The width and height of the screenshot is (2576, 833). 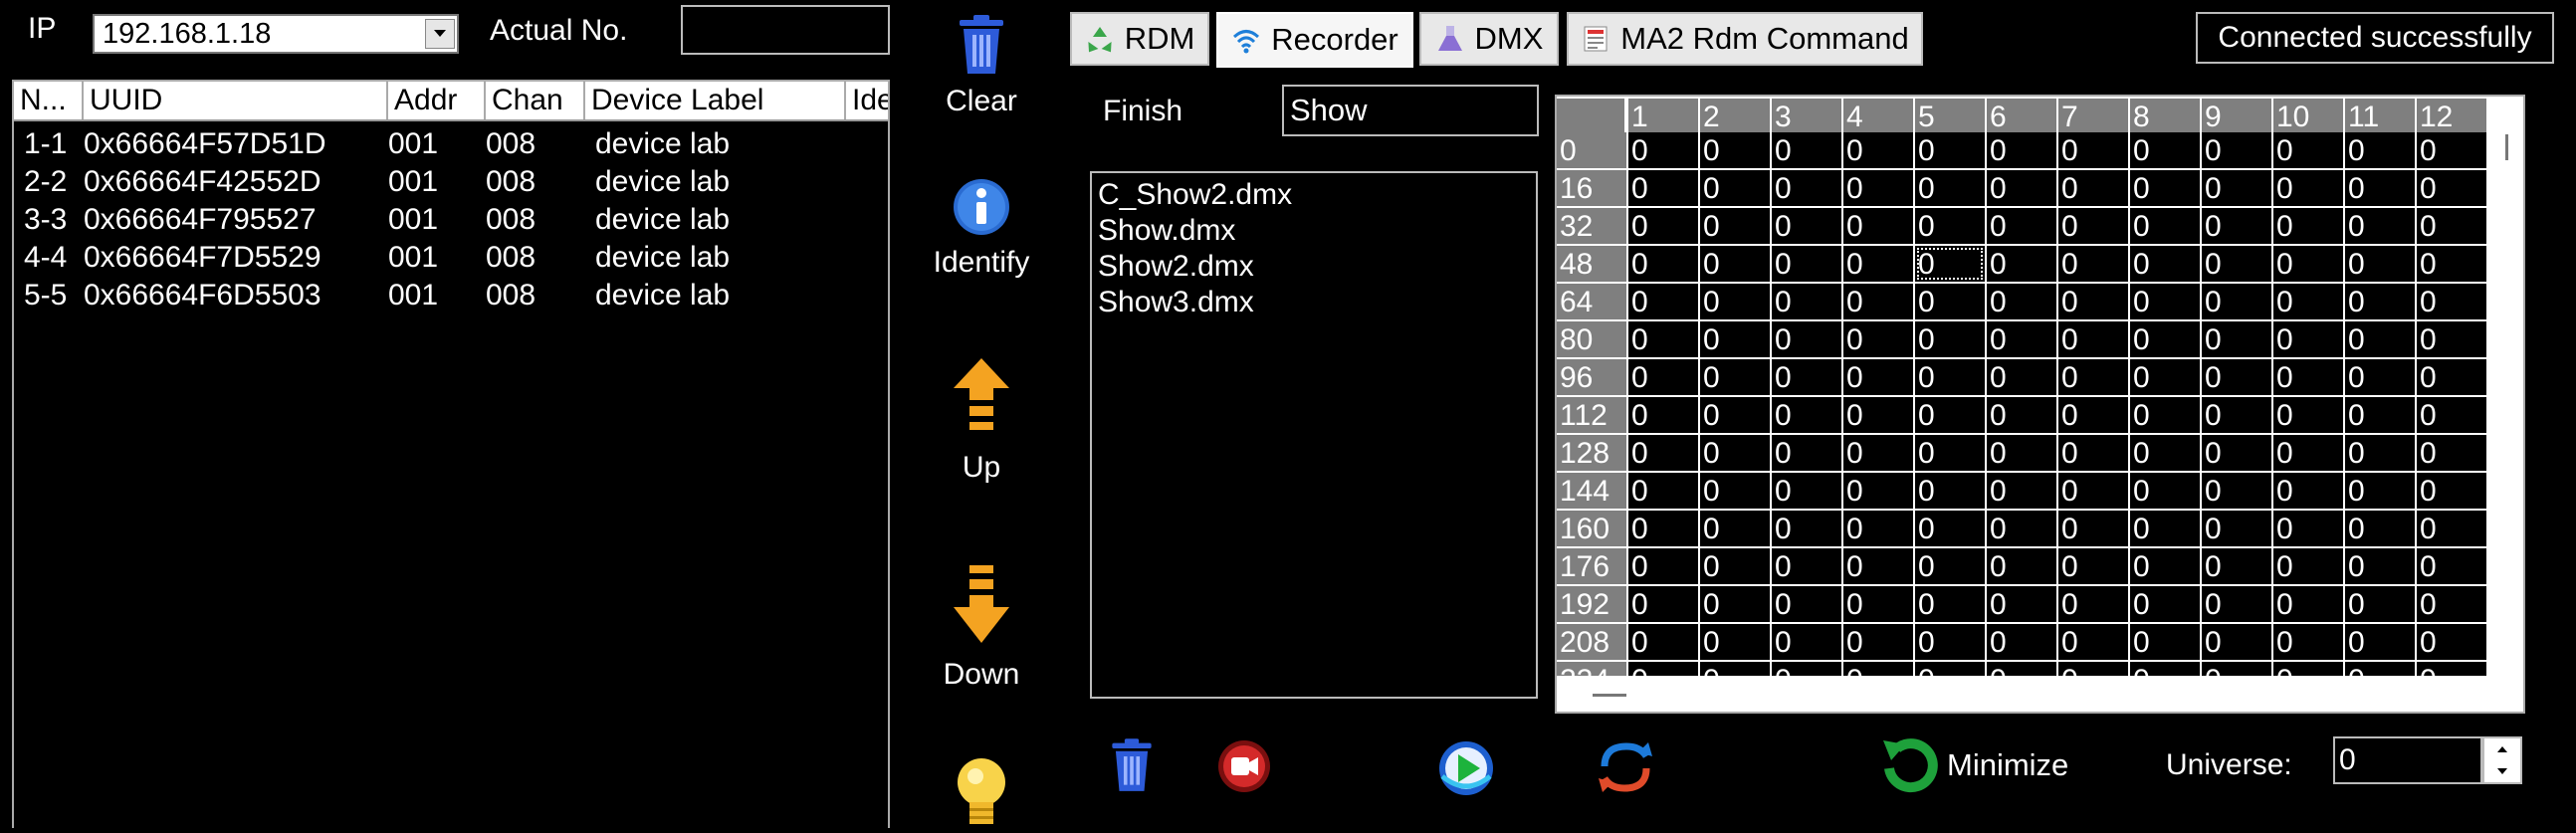 What do you see at coordinates (1745, 39) in the screenshot?
I see `tab-ma2-rdm-command: MA2 Rdm Command` at bounding box center [1745, 39].